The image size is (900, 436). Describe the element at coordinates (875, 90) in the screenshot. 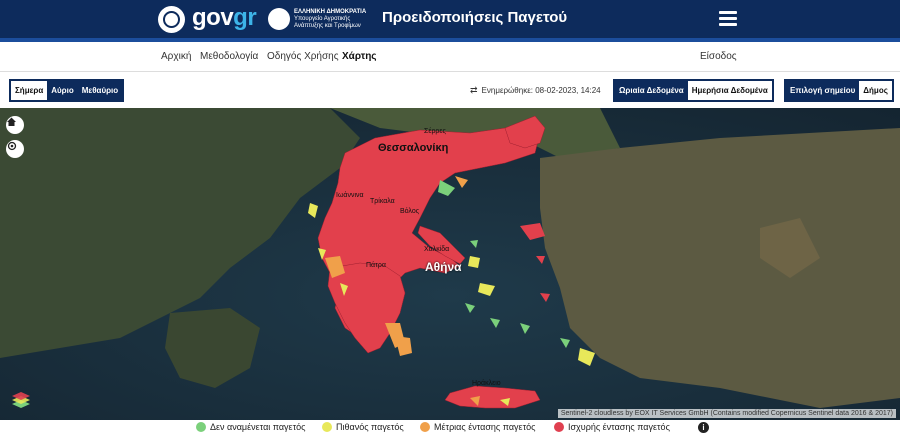

I see `municipality-button: Δήμος` at that location.